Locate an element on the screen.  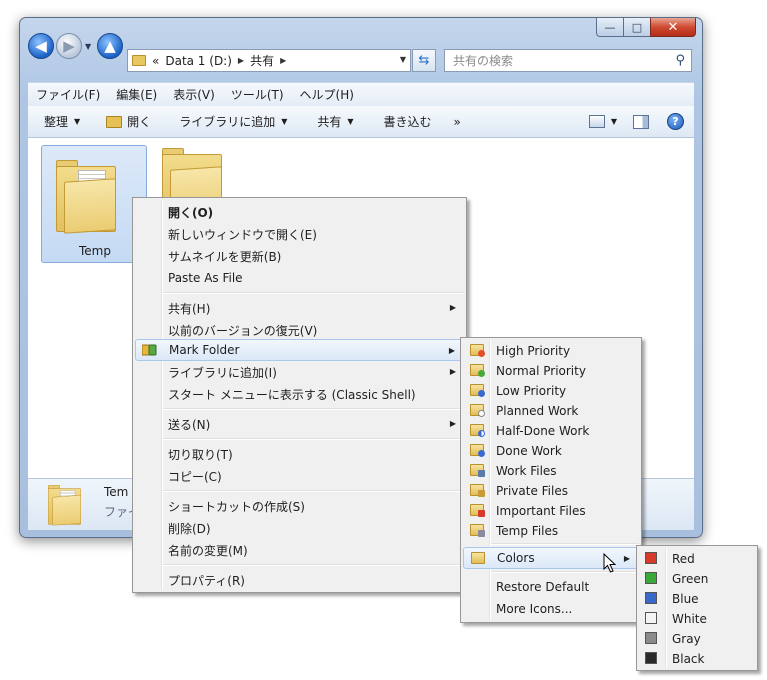
burn-label: 書き込む is located at coordinates (407, 122).